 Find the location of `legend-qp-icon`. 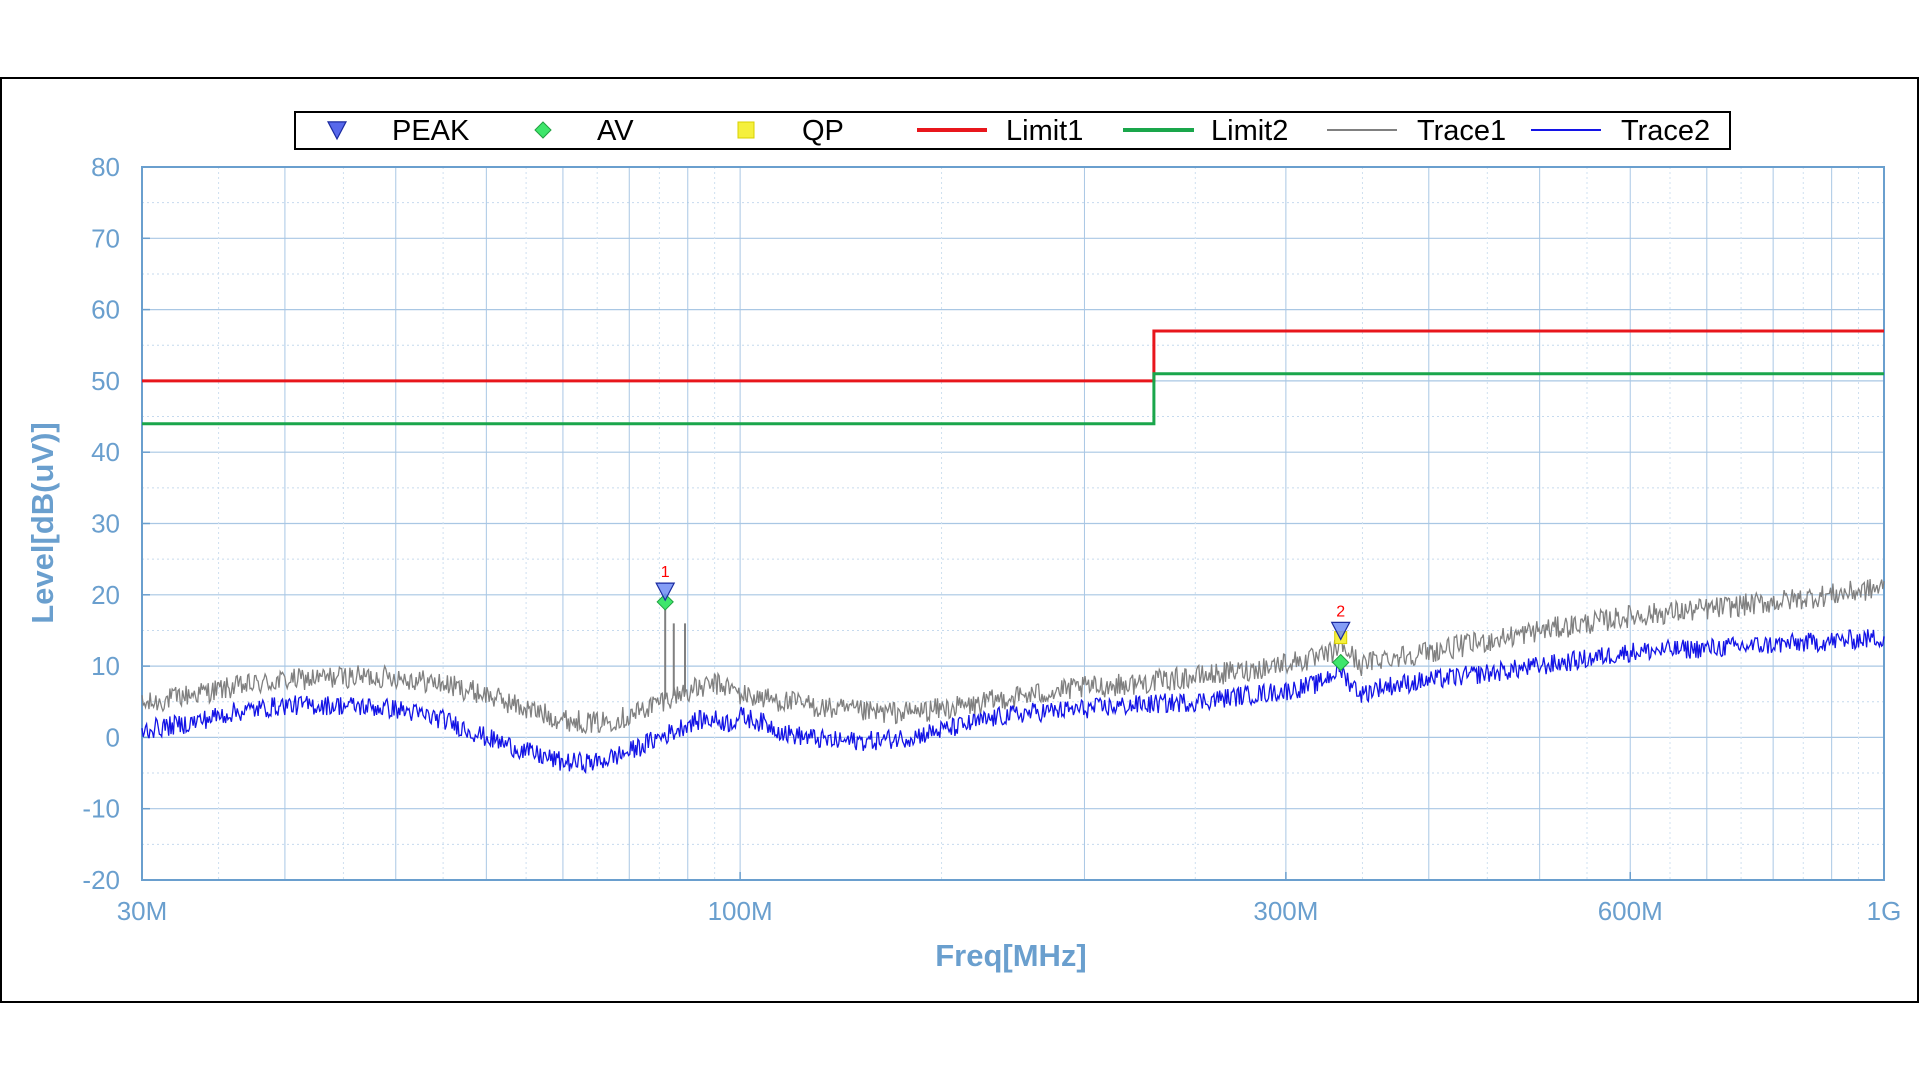

legend-qp-icon is located at coordinates (746, 130).